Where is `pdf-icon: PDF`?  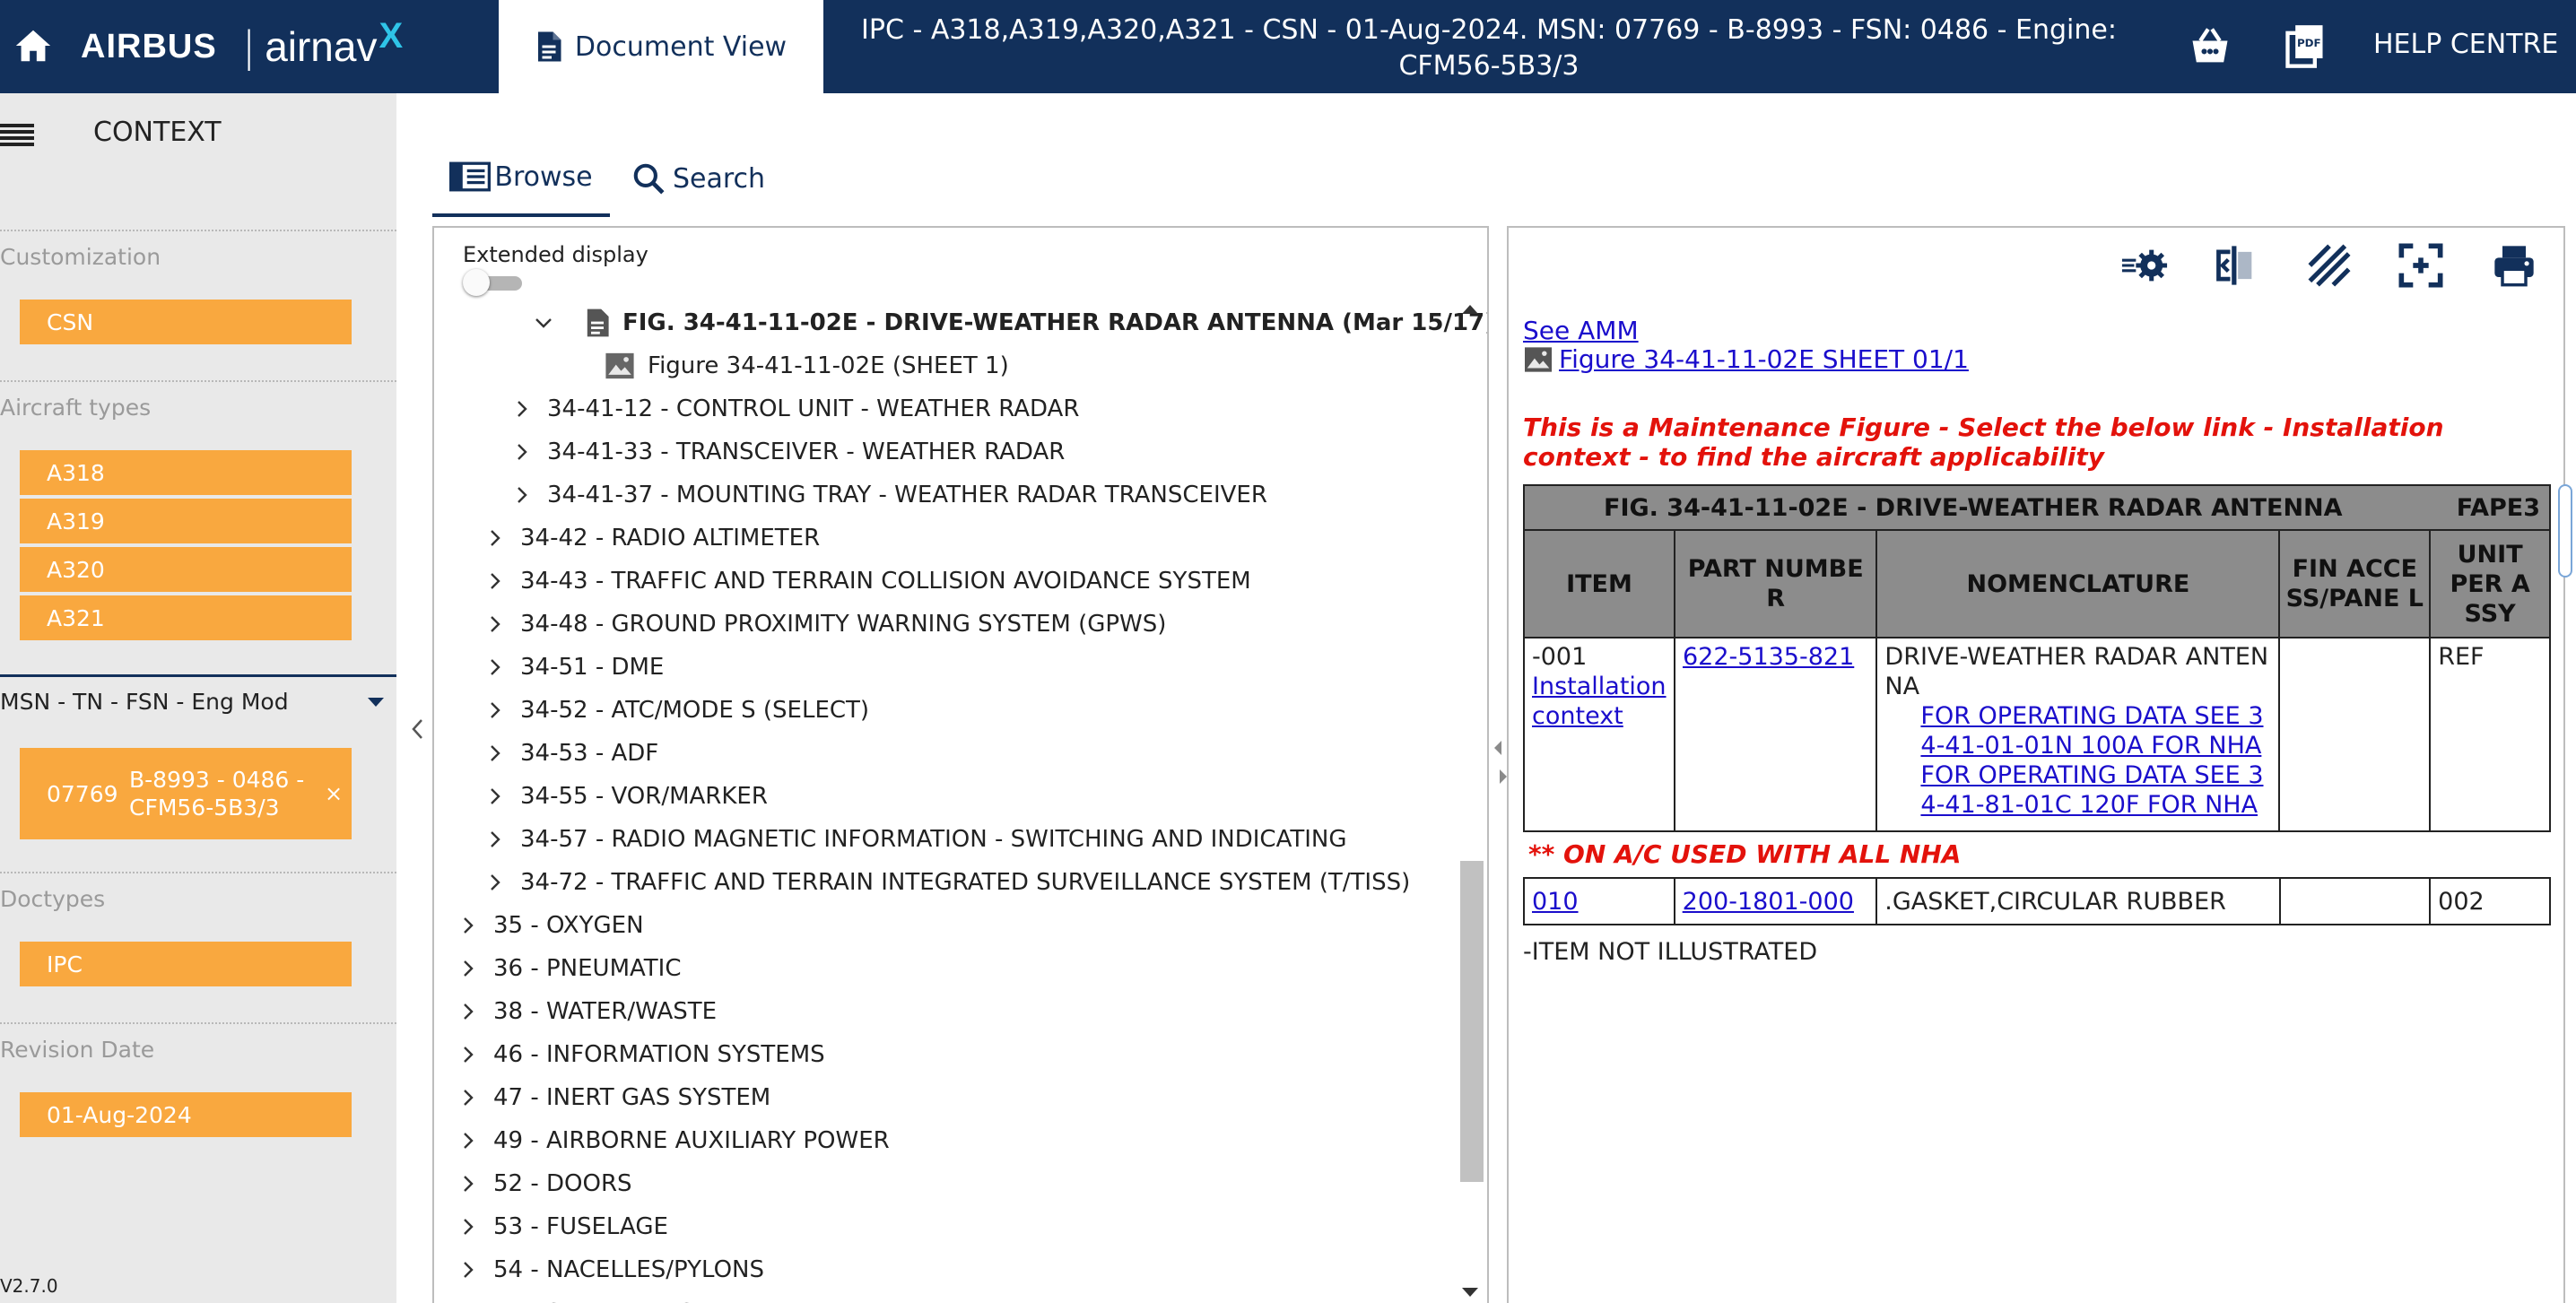
pdf-icon: PDF is located at coordinates (2305, 47).